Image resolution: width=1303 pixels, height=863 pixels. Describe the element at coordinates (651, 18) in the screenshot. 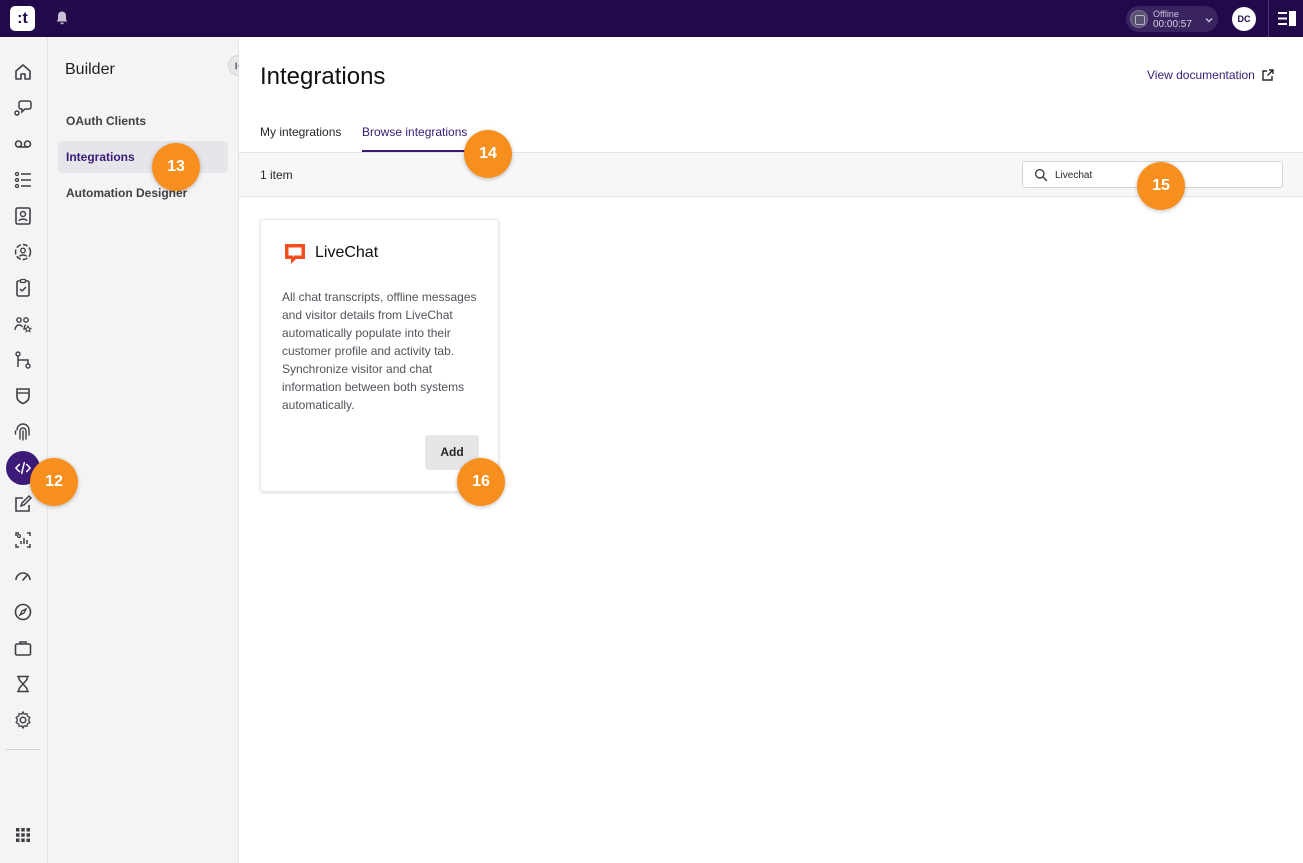

I see `top-bar: :t Offline 00:00:57 DC` at that location.